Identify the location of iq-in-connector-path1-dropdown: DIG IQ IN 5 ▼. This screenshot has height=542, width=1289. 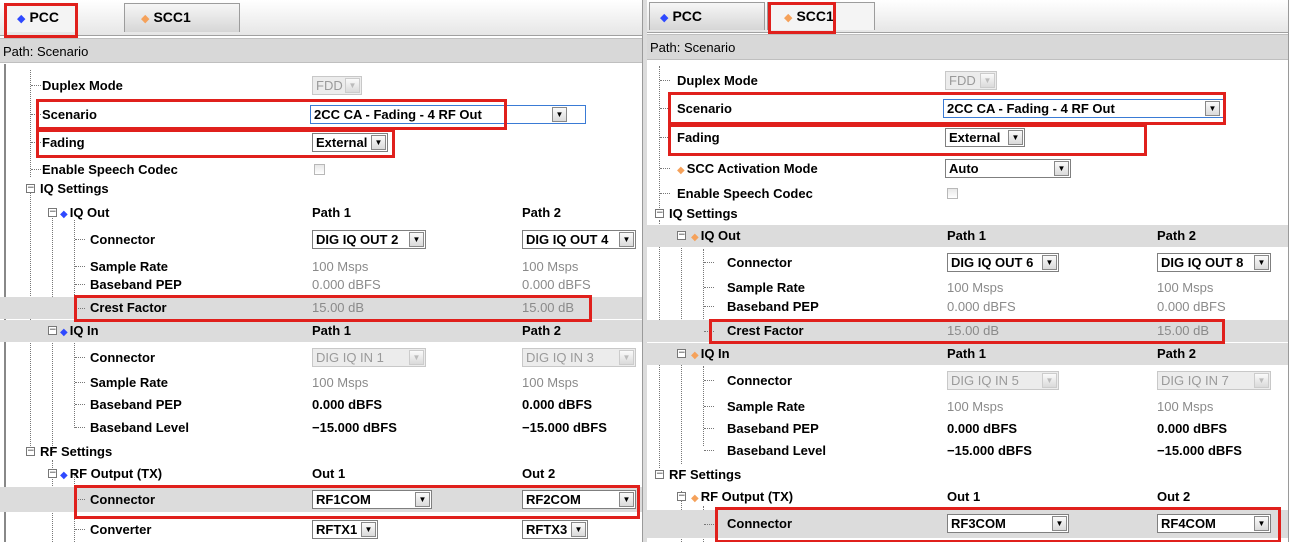
(1003, 380).